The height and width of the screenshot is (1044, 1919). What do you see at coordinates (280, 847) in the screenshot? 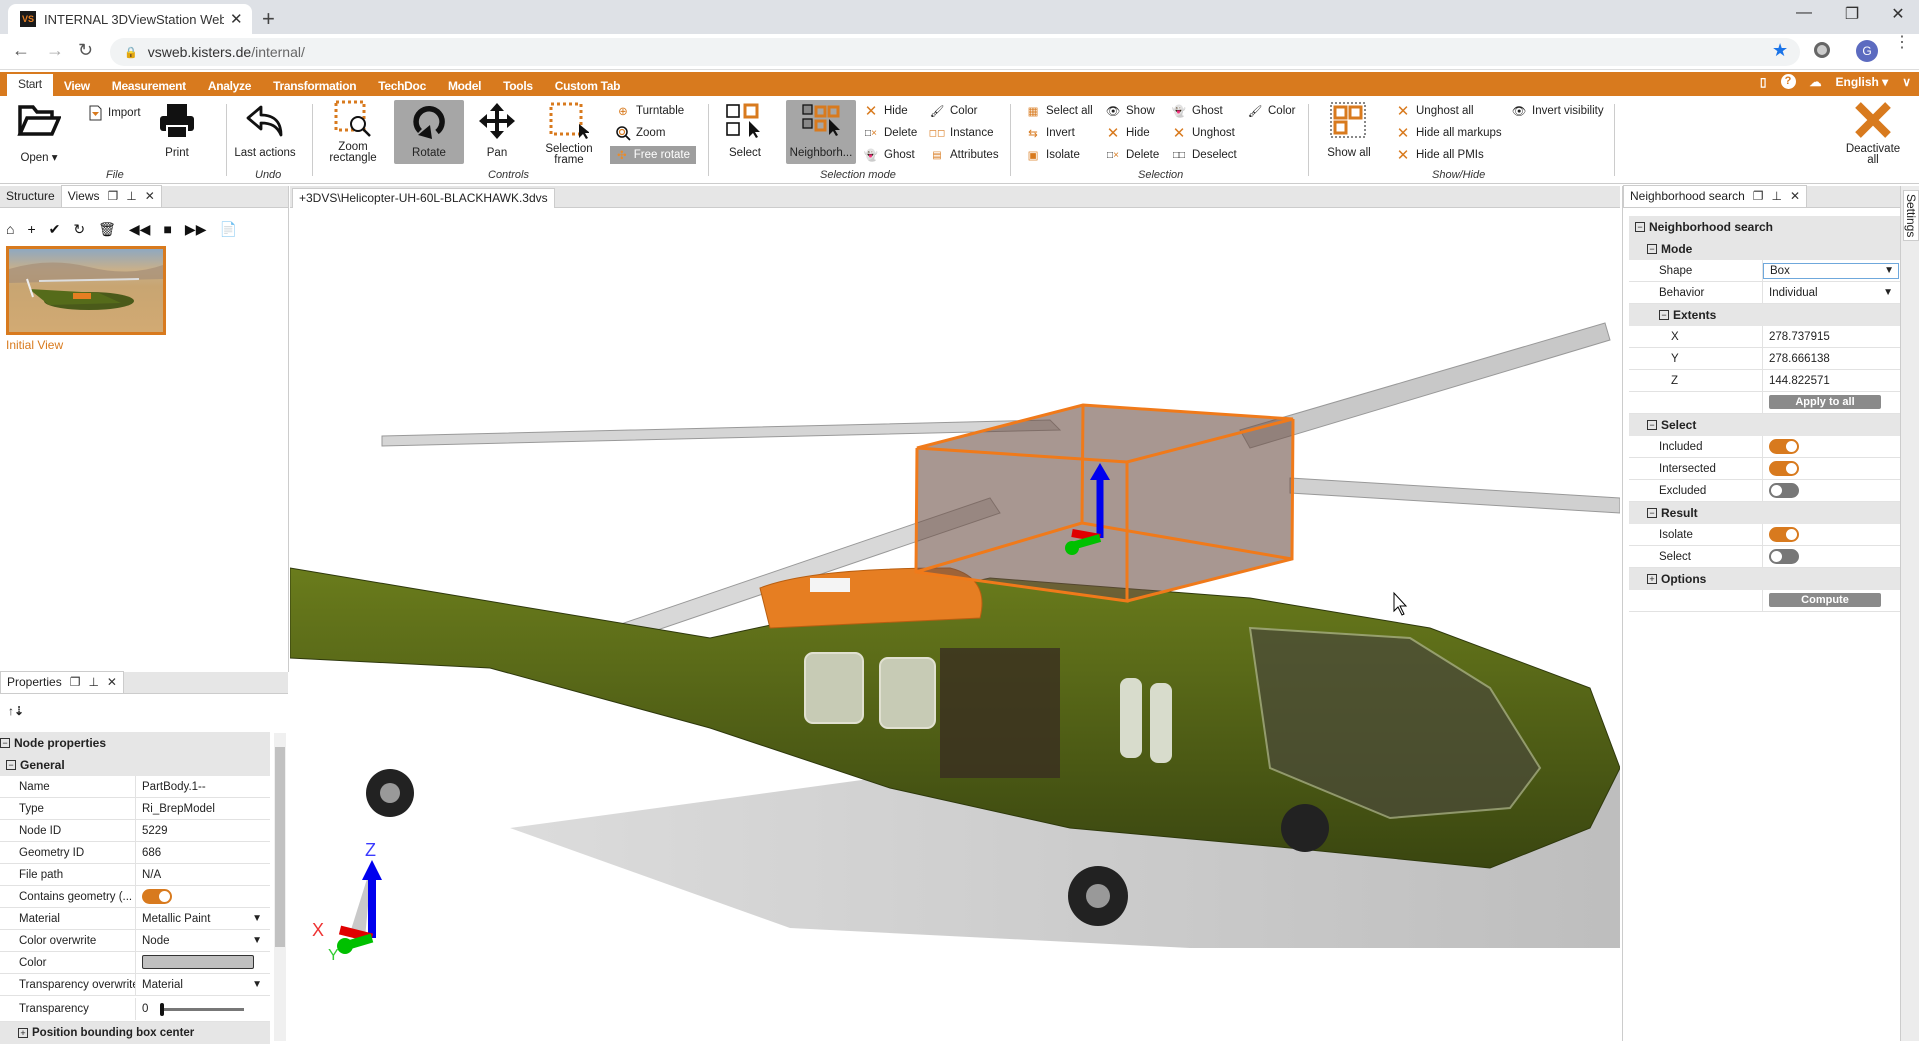
I see `scrollbar-thumb` at bounding box center [280, 847].